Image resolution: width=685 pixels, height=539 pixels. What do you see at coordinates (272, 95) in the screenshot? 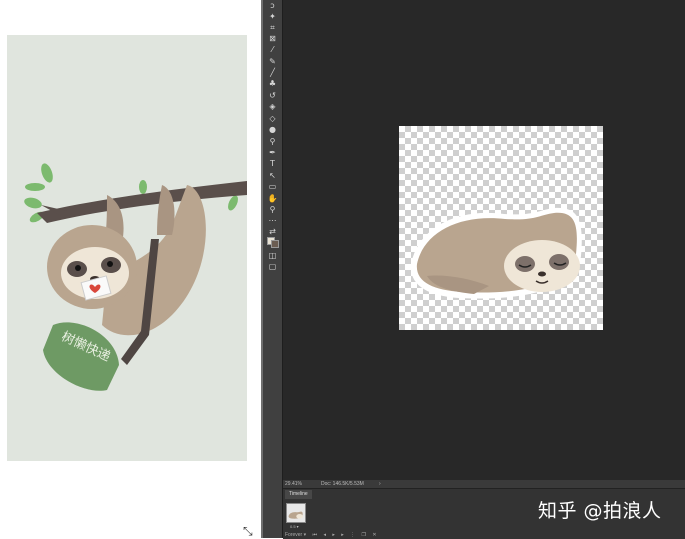
I see `history-brush-icon: ↺` at bounding box center [272, 95].